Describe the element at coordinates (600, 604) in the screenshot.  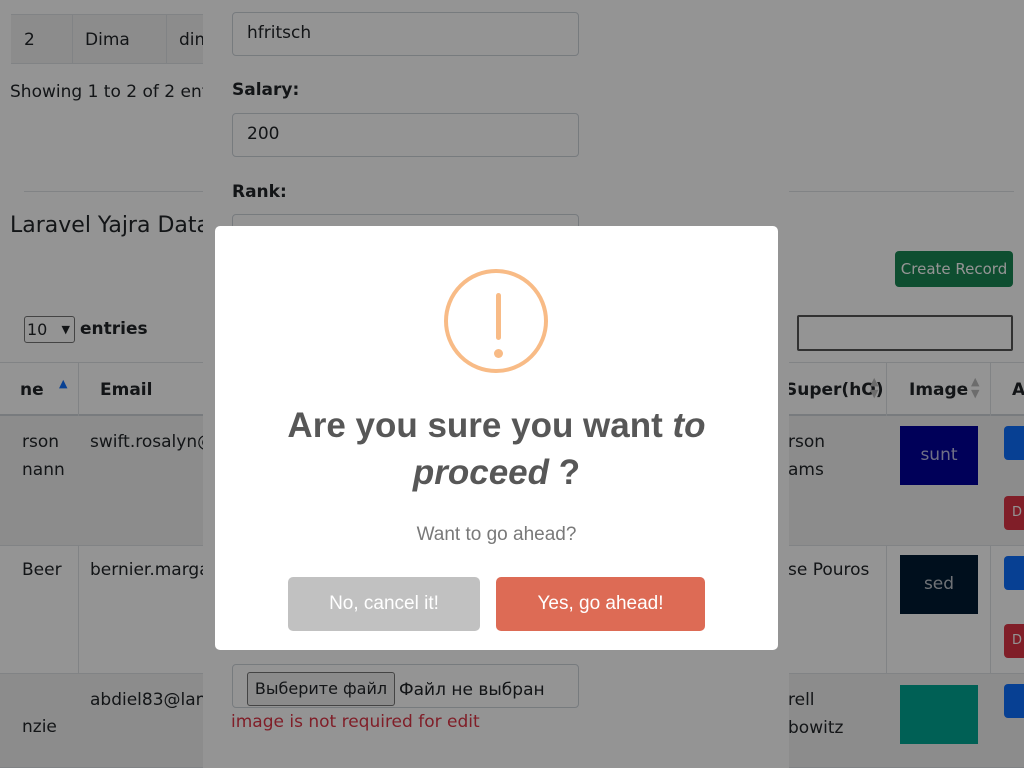
I see `confirm-button: Yes, go ahead!` at that location.